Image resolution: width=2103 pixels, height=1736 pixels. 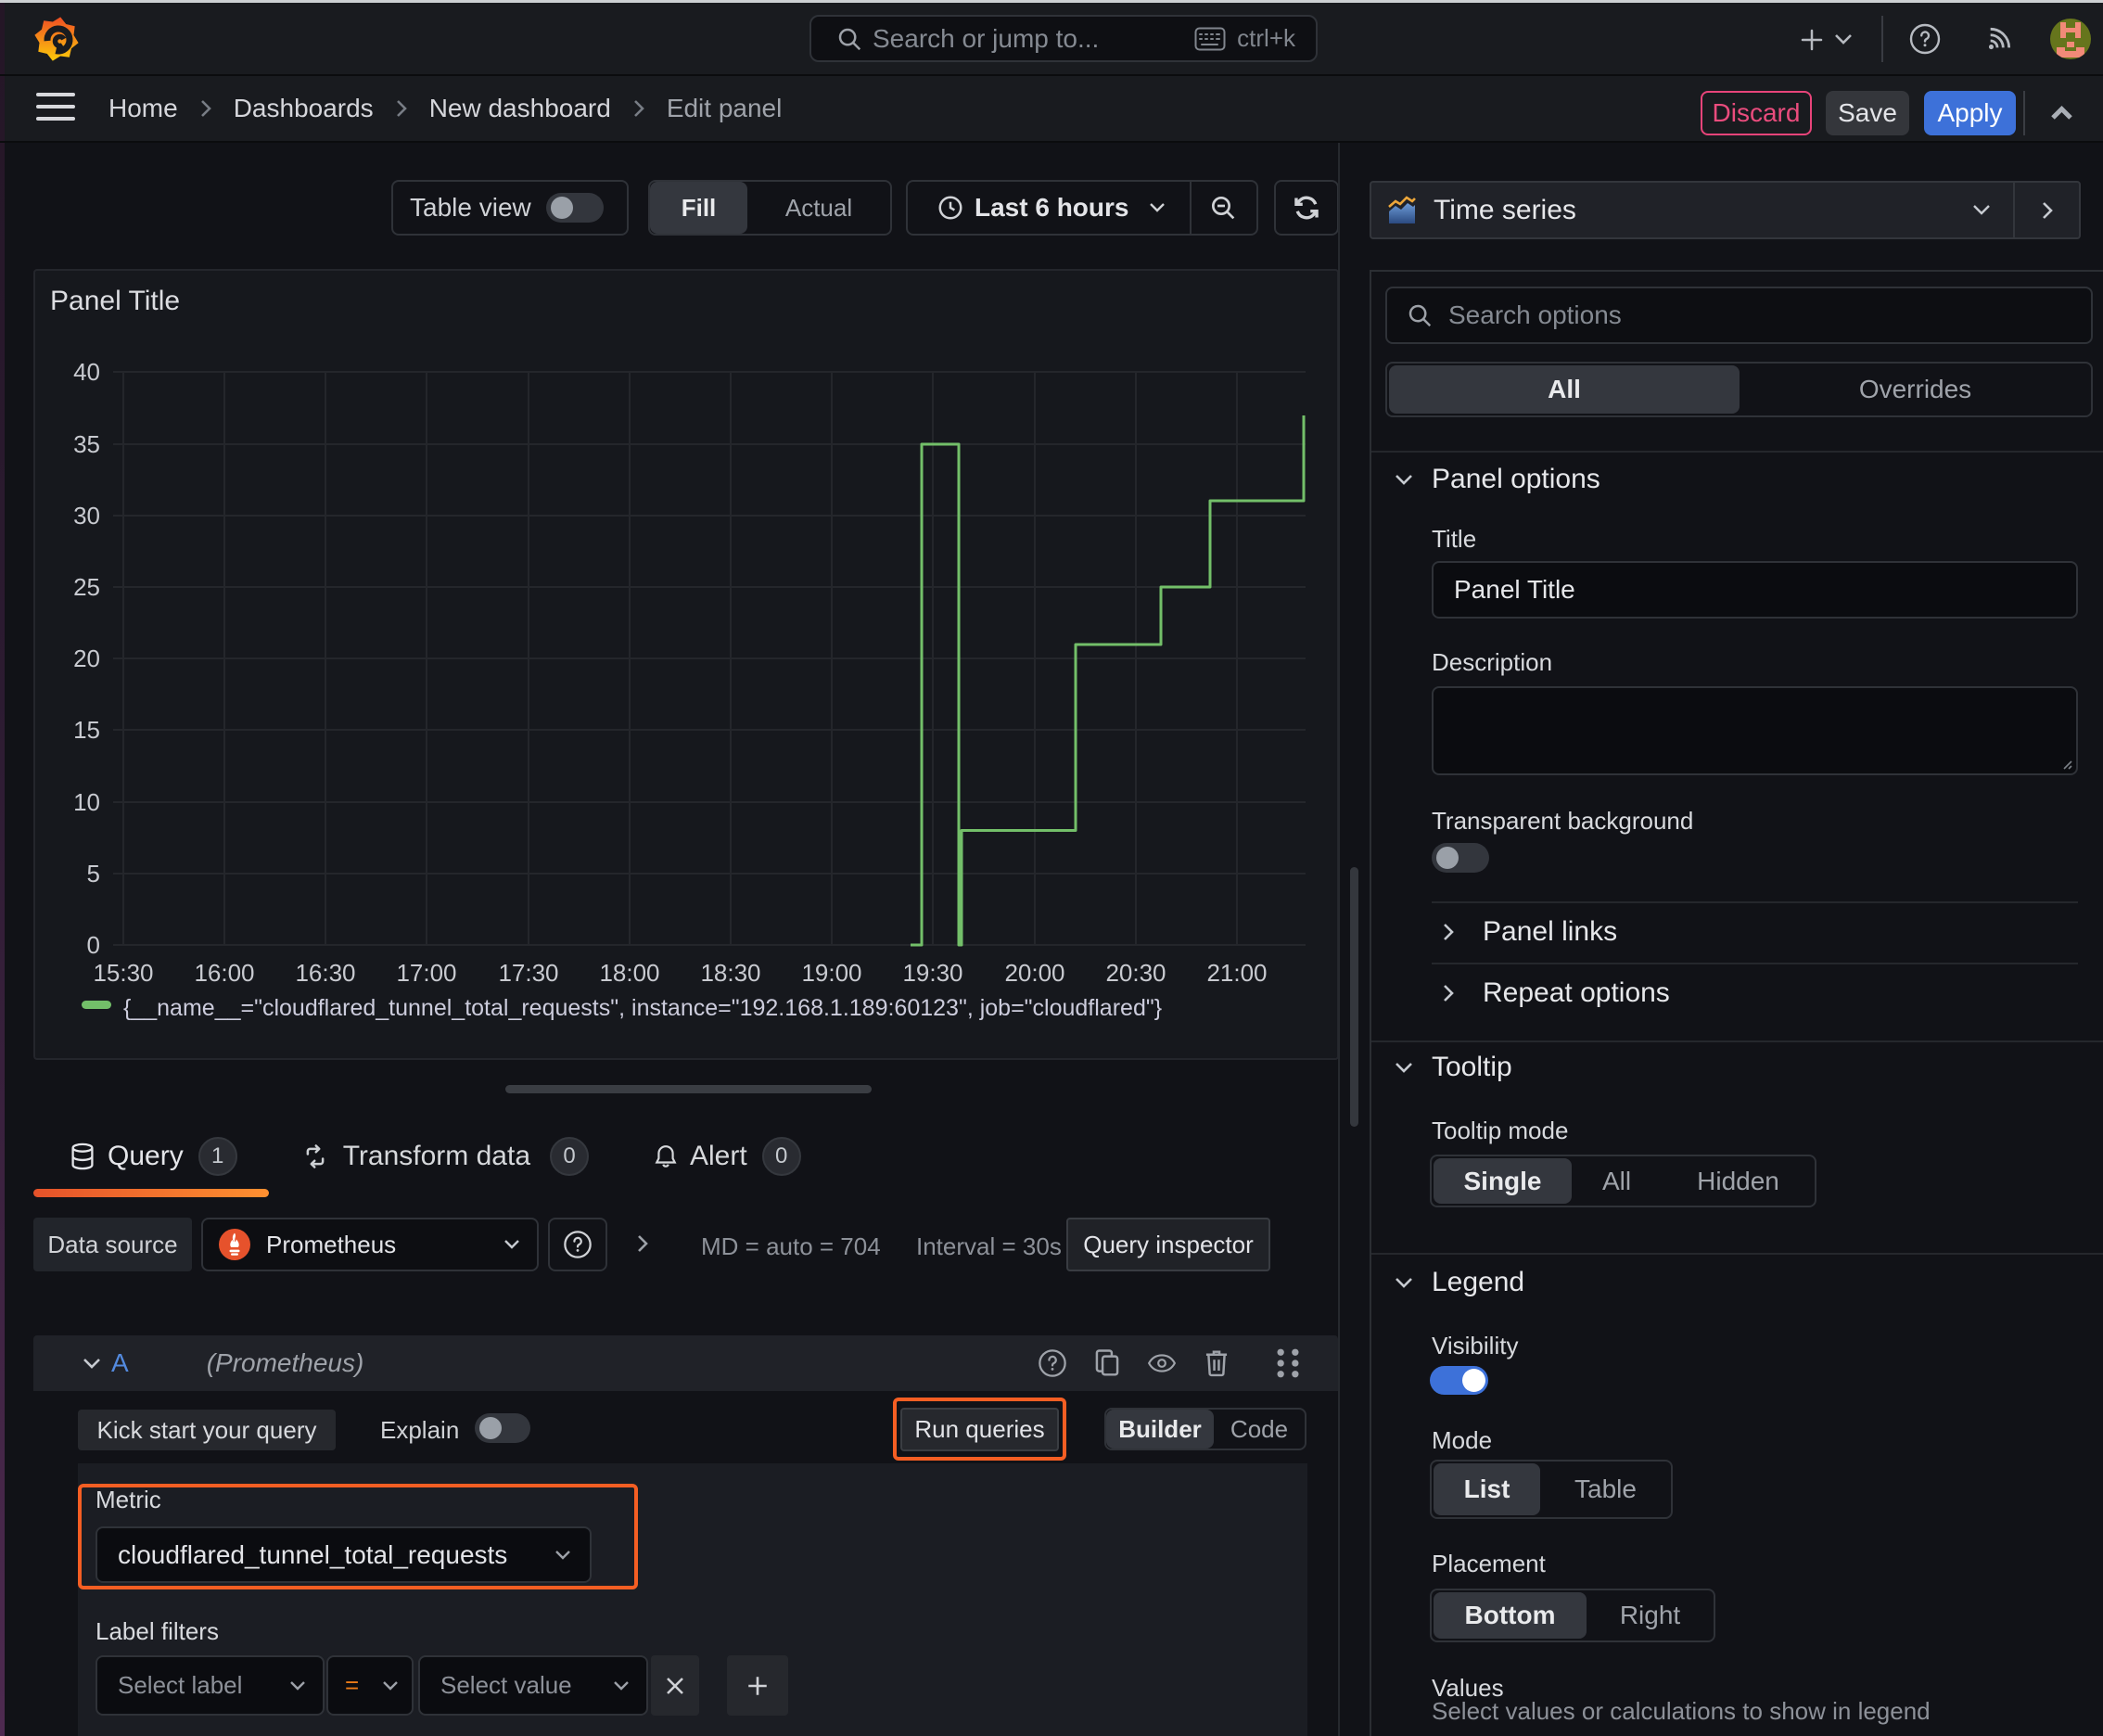 I want to click on svg-text: 19:00, so click(x=831, y=973).